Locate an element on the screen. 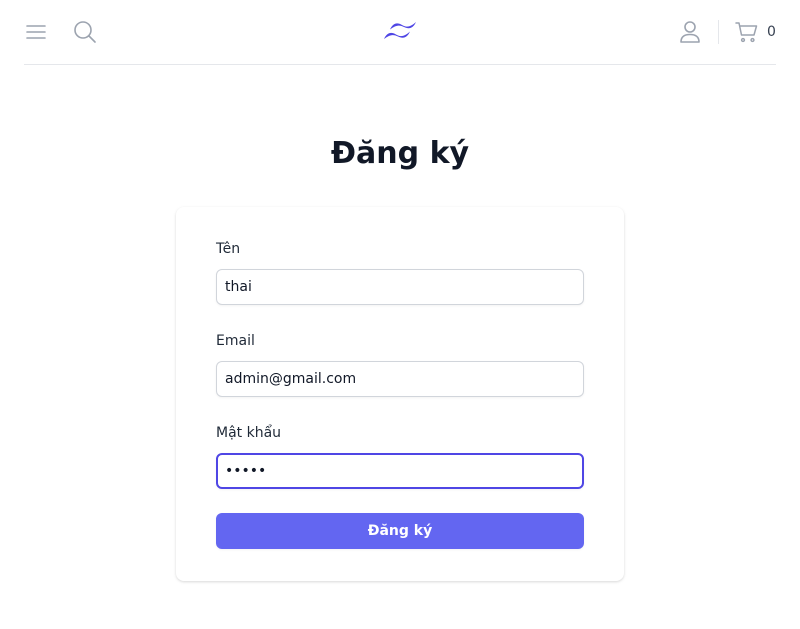 Image resolution: width=800 pixels, height=629 pixels. account-button is located at coordinates (690, 32).